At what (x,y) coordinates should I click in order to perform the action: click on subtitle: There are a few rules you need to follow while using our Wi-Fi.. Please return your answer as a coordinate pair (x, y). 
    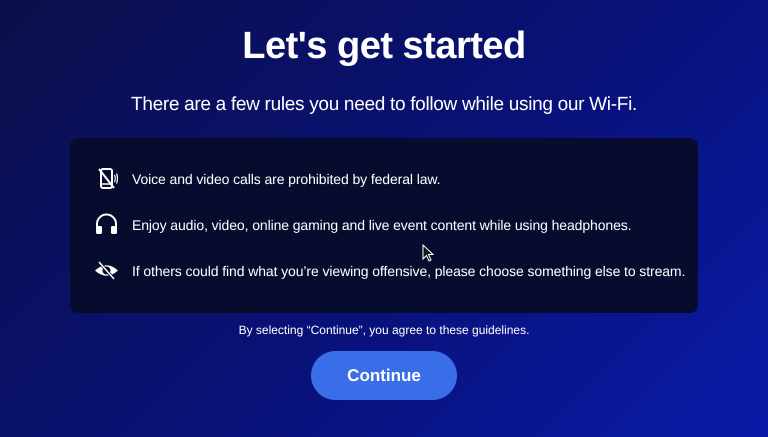
    Looking at the image, I should click on (384, 105).